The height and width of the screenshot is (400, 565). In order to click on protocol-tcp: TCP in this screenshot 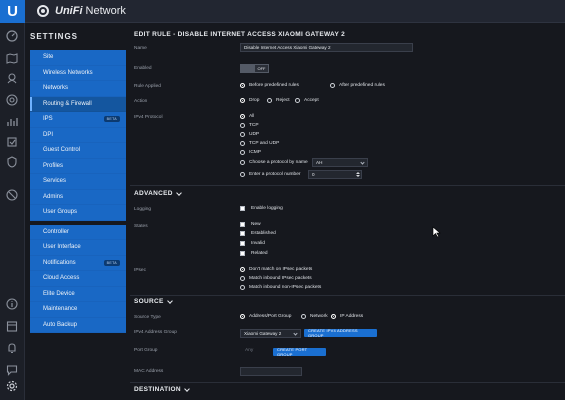, I will do `click(249, 125)`.